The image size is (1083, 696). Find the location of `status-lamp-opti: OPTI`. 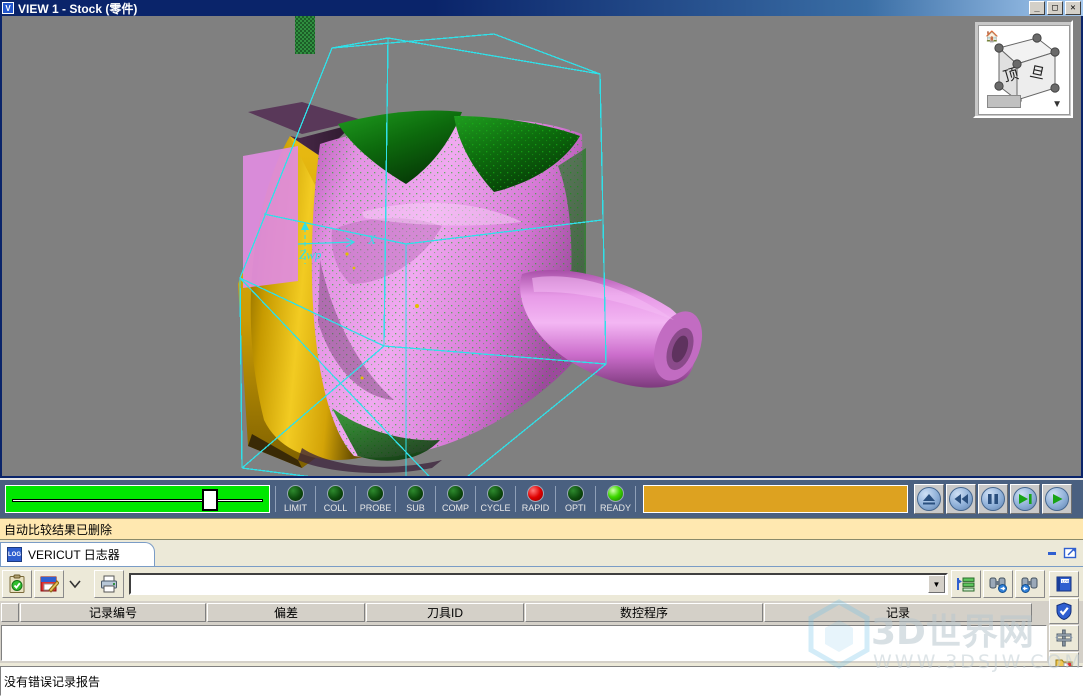

status-lamp-opti: OPTI is located at coordinates (575, 499).